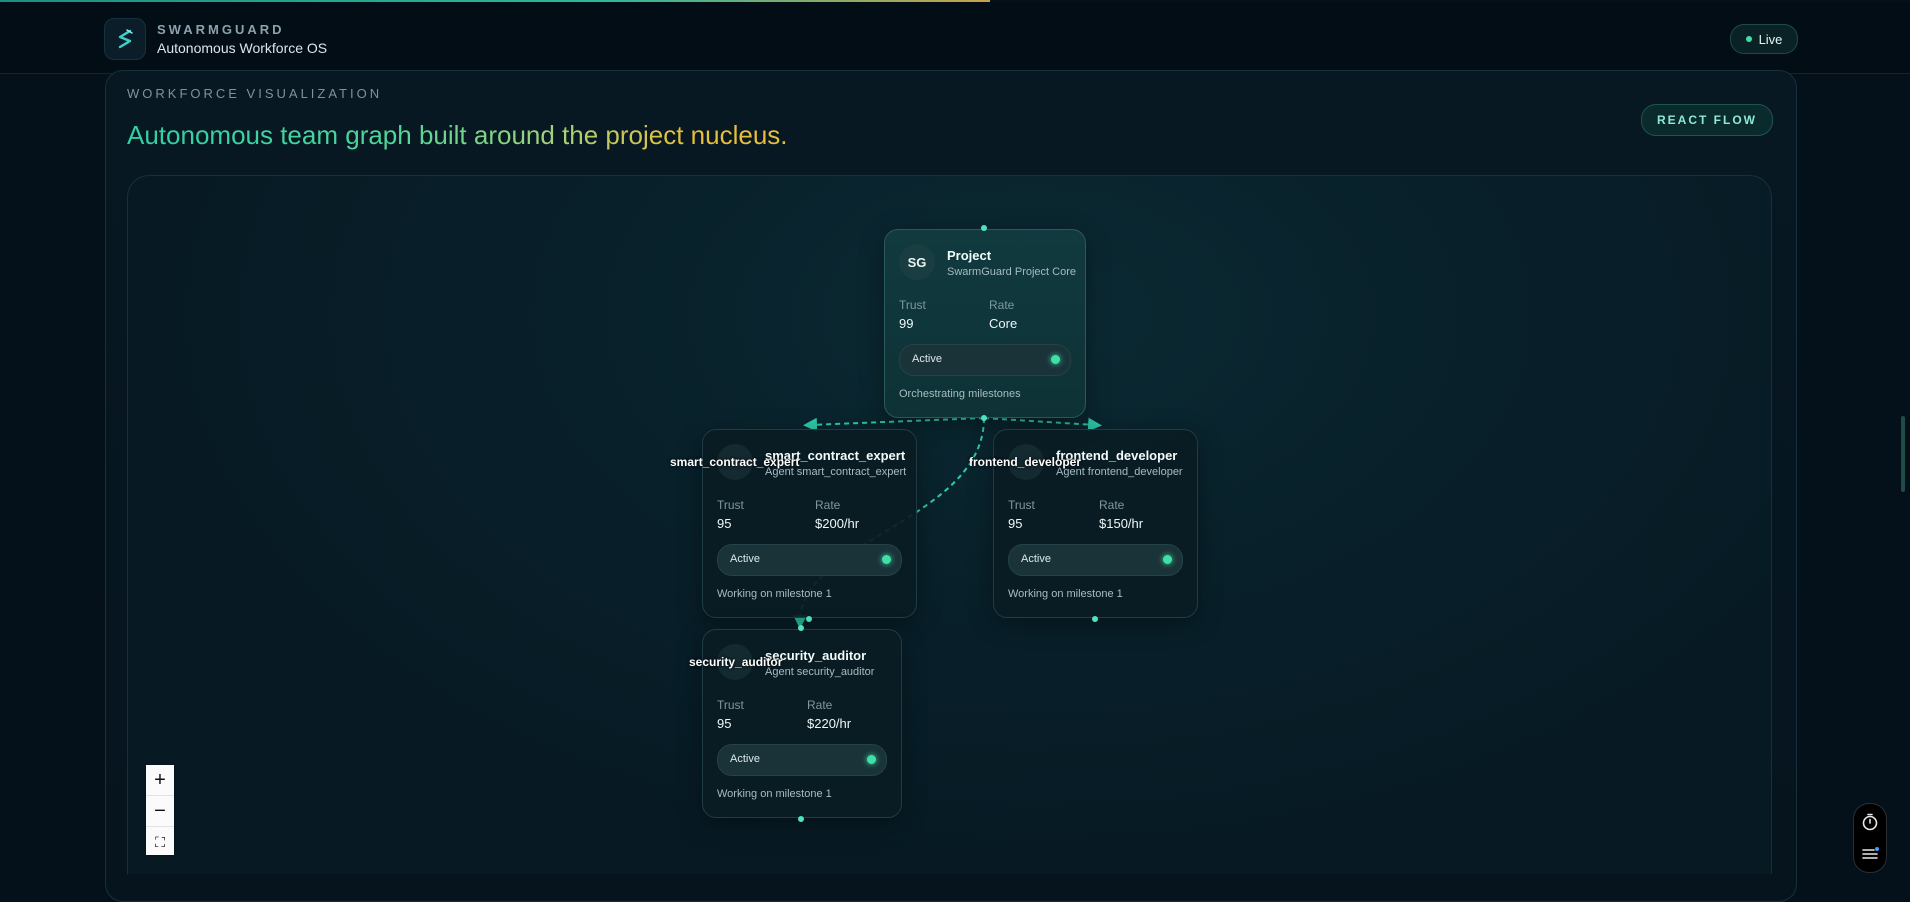 Image resolution: width=1910 pixels, height=902 pixels. What do you see at coordinates (1748, 39) in the screenshot?
I see `live-dot-icon` at bounding box center [1748, 39].